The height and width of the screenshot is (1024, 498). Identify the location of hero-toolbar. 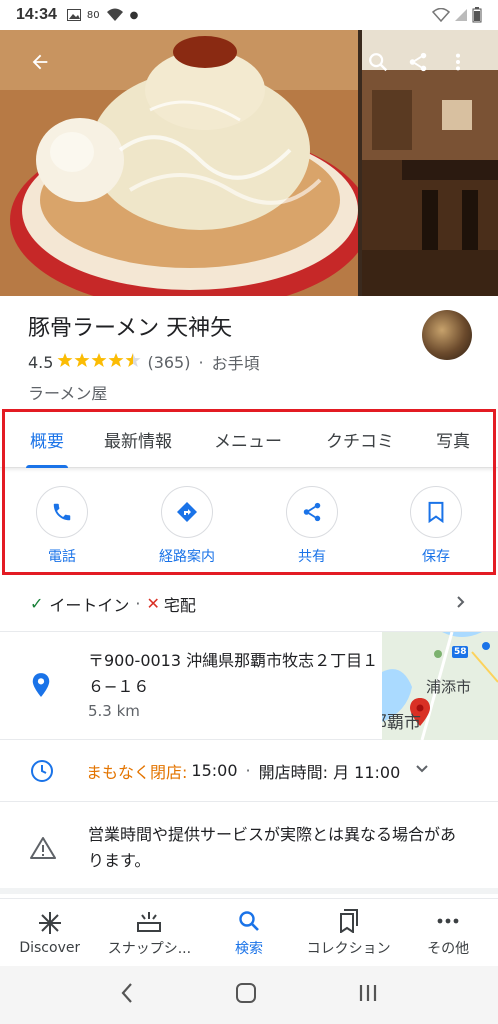
(249, 62).